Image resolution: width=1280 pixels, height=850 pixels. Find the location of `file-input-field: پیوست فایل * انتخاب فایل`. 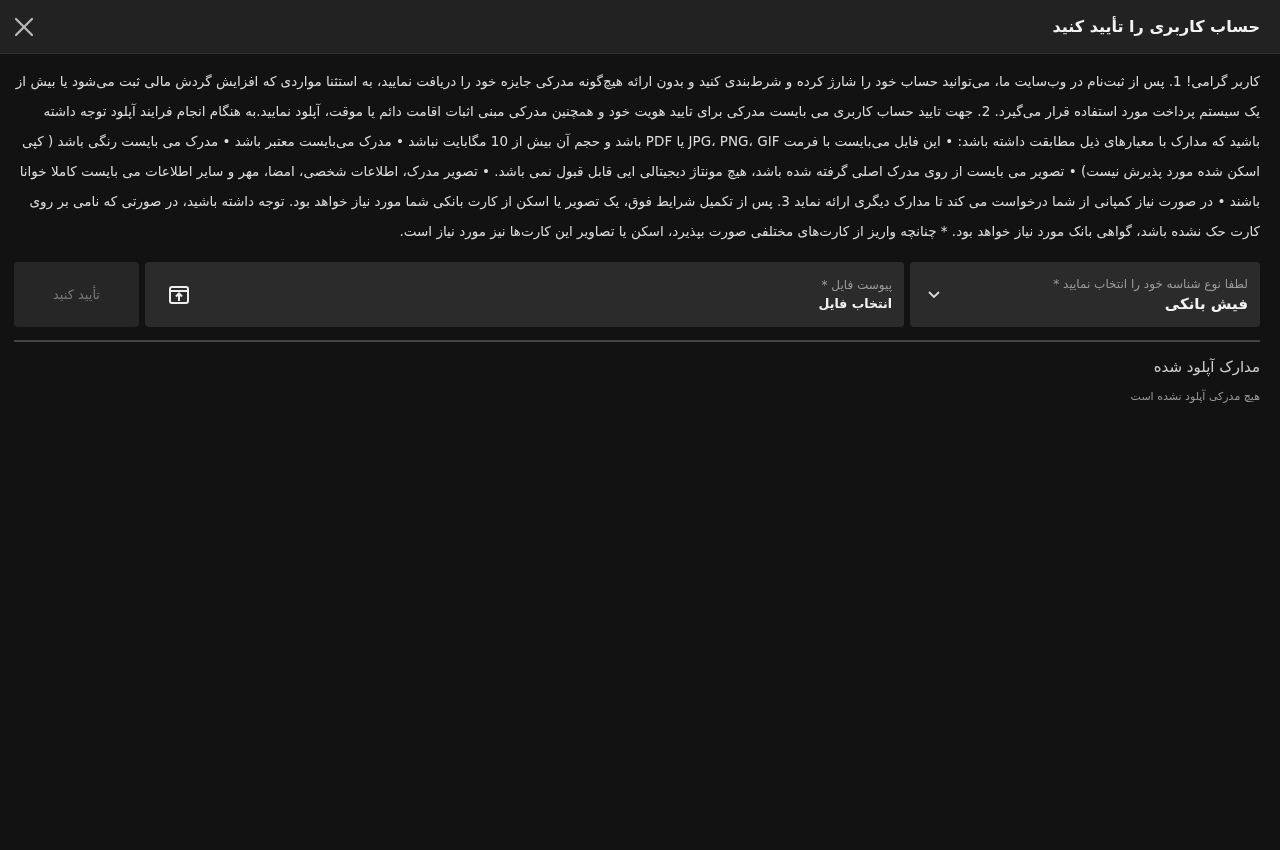

file-input-field: پیوست فایل * انتخاب فایل is located at coordinates (524, 294).